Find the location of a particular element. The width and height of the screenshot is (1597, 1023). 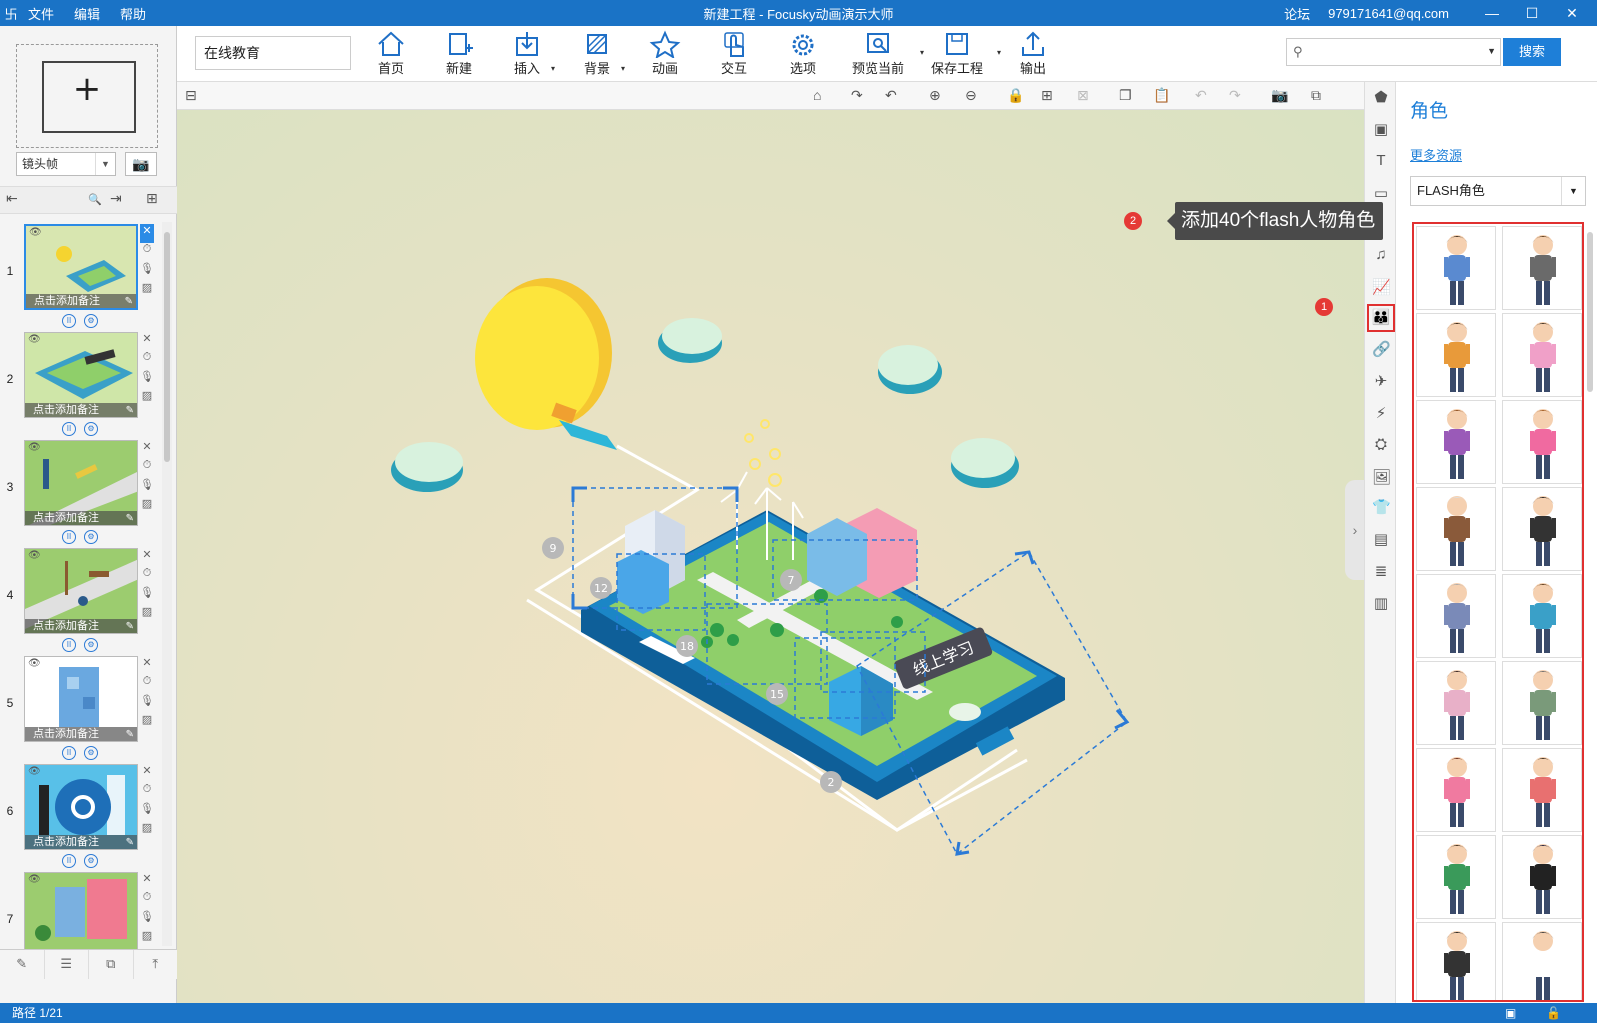

paste-icon: 📋 is located at coordinates (1161, 95).